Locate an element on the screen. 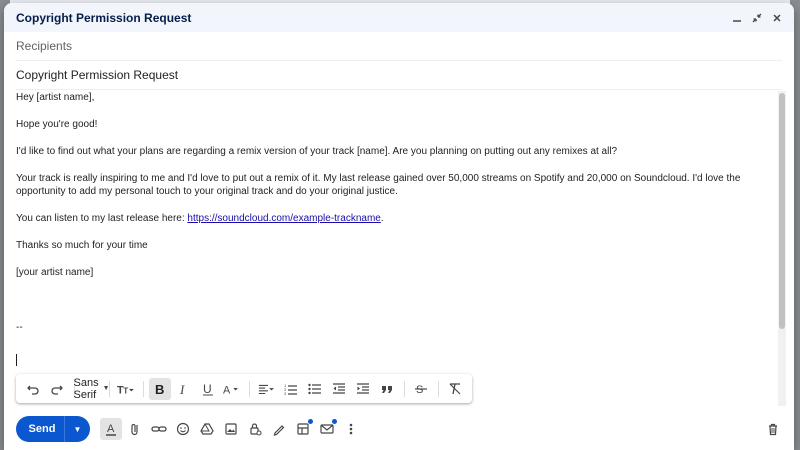 This screenshot has height=450, width=800. google-drive-icon is located at coordinates (207, 429).